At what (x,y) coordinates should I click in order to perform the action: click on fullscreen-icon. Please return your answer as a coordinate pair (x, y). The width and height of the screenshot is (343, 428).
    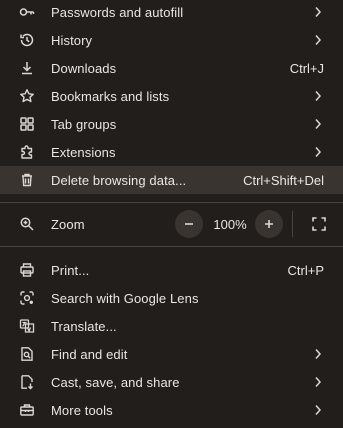
    Looking at the image, I should click on (319, 224).